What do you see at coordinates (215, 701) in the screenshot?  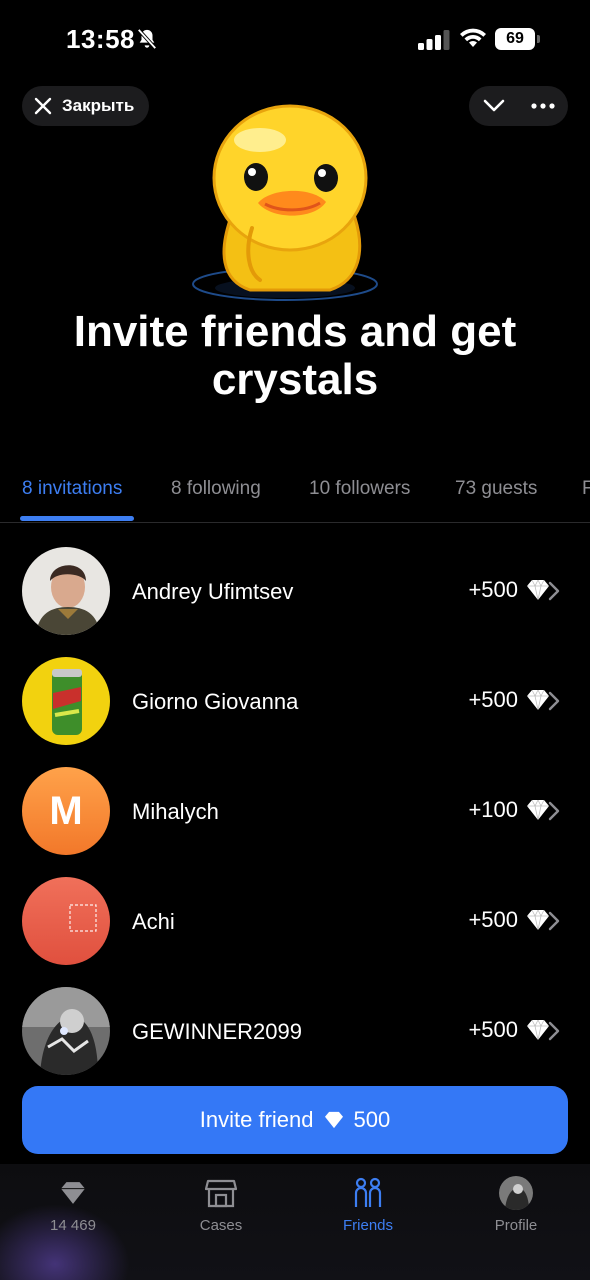 I see `friend-name: Giorno Giovanna` at bounding box center [215, 701].